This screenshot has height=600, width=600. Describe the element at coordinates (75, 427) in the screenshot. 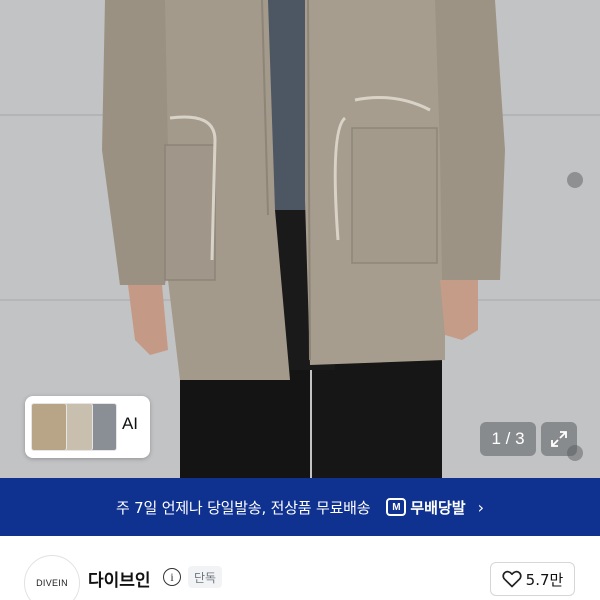

I see `ai-thumbnails` at that location.